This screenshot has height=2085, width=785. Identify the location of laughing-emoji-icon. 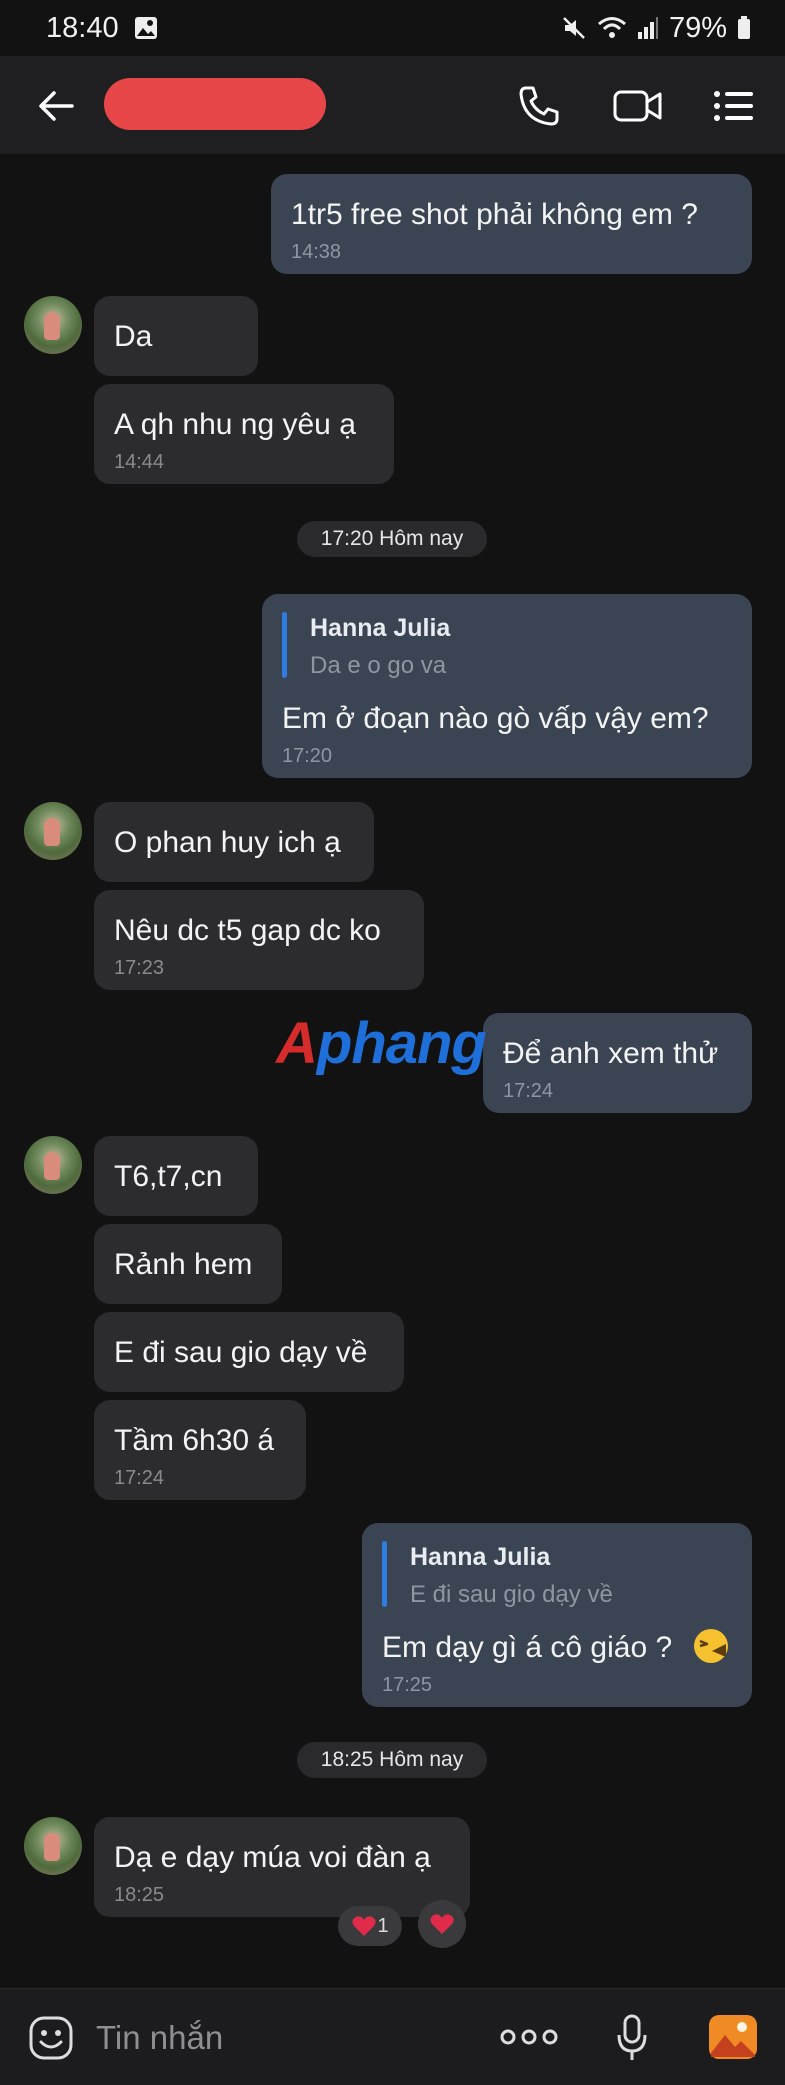
(711, 1646).